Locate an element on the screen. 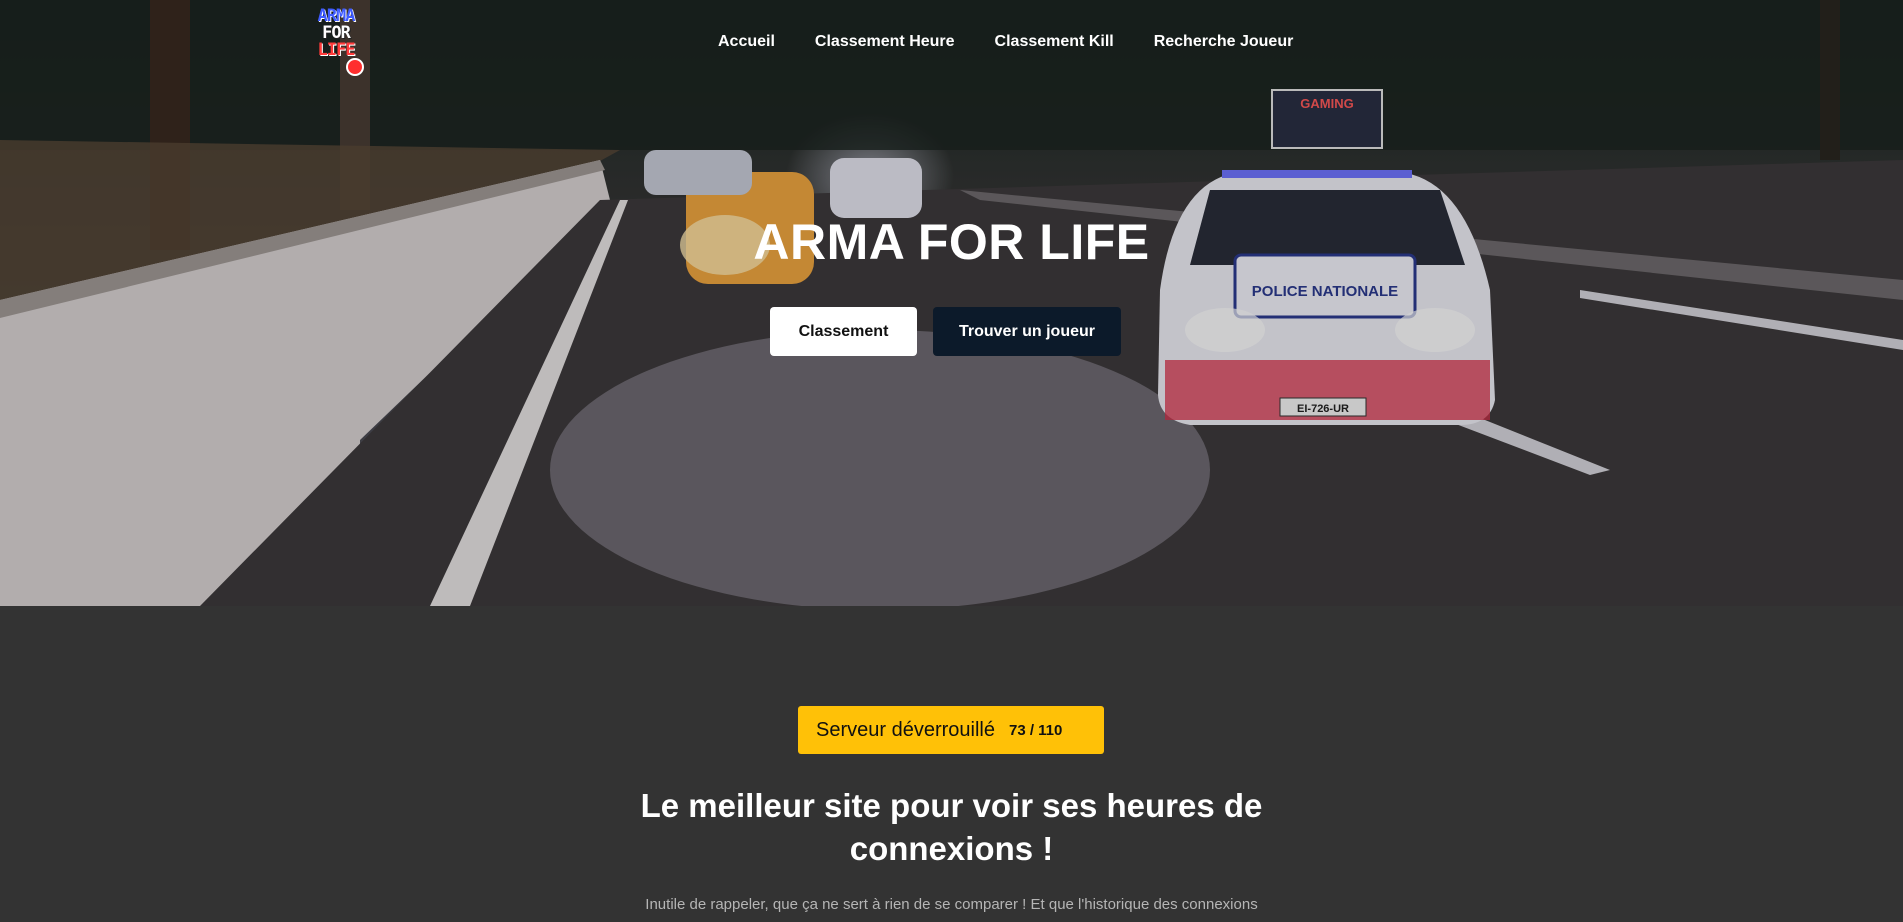  hero-buttons: Classement Trouver un joueur is located at coordinates (945, 331).